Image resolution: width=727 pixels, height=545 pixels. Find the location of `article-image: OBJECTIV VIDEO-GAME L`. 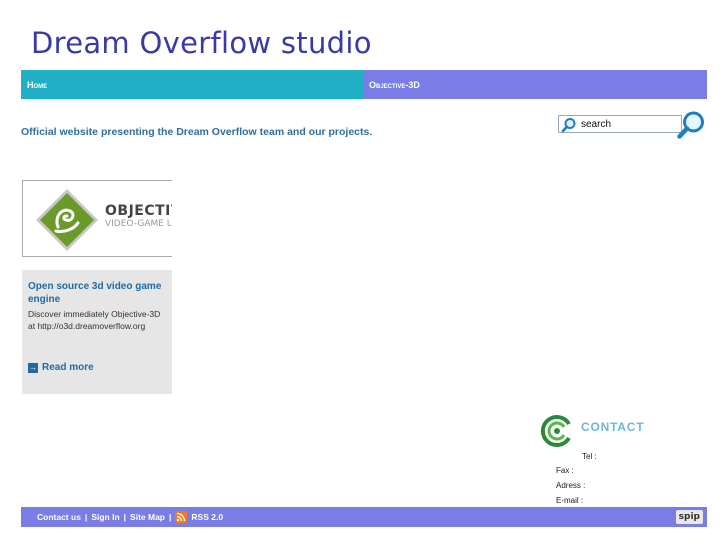

article-image: OBJECTIV VIDEO-GAME L is located at coordinates (97, 225).